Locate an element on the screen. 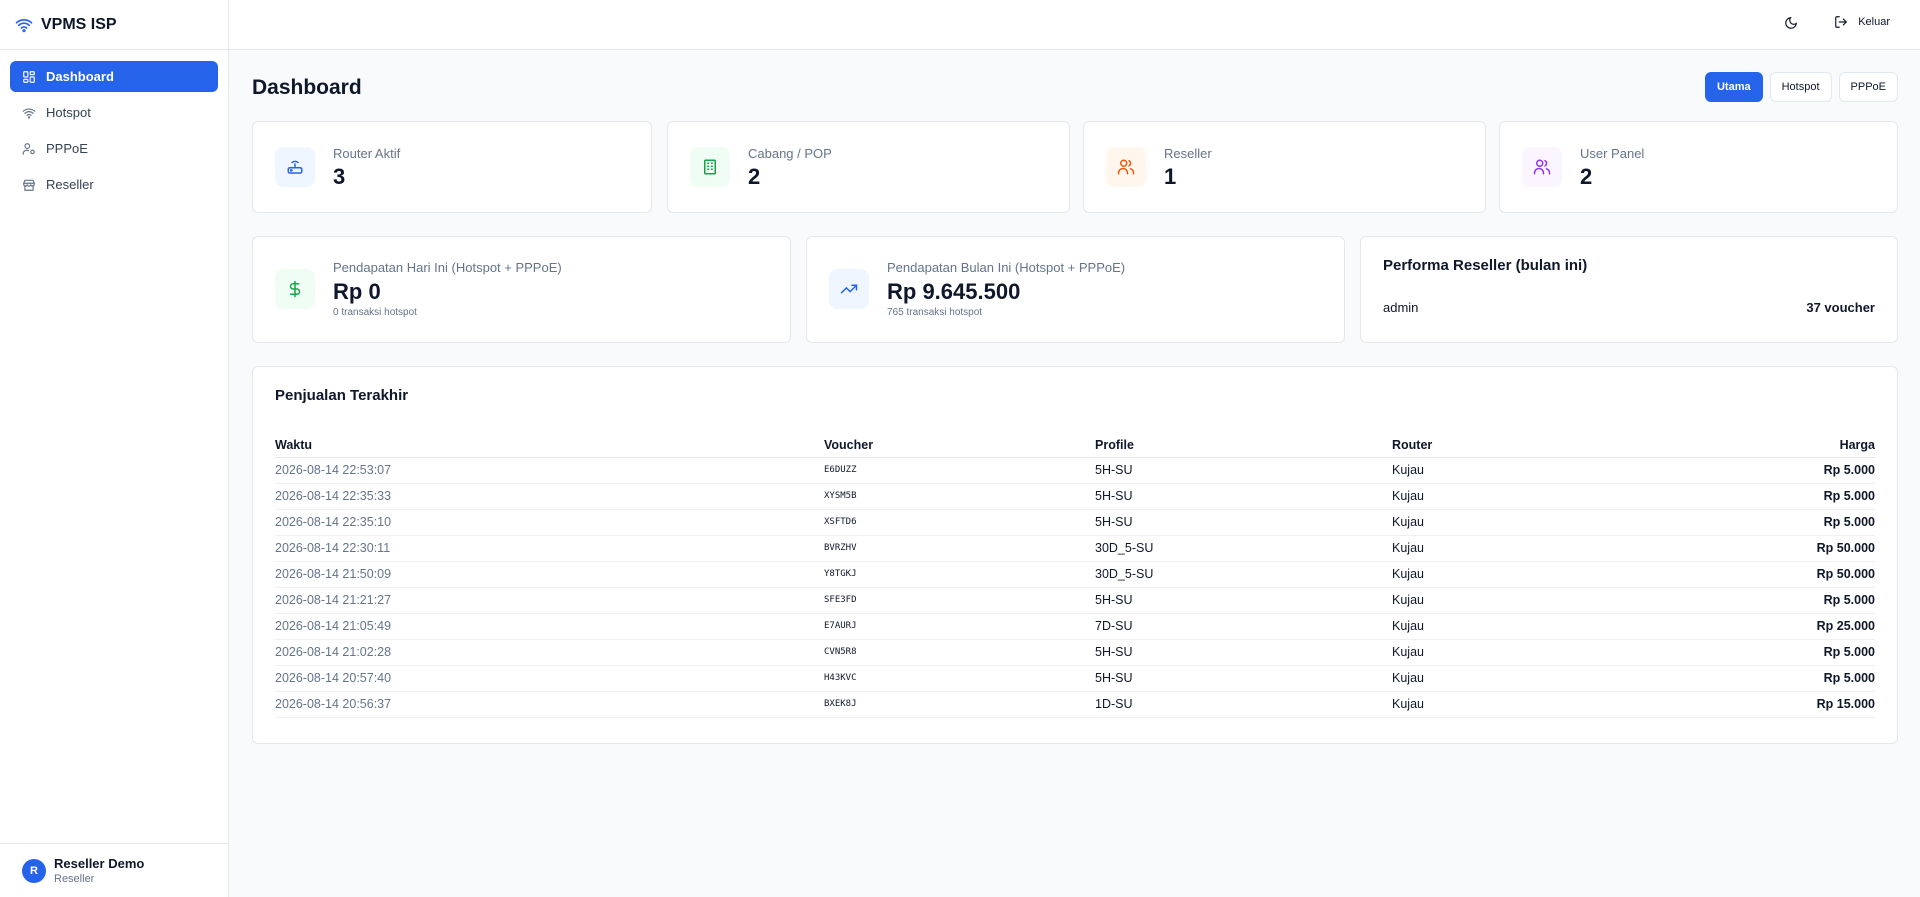 Image resolution: width=1920 pixels, height=897 pixels. stat-label: Reseller is located at coordinates (1188, 153).